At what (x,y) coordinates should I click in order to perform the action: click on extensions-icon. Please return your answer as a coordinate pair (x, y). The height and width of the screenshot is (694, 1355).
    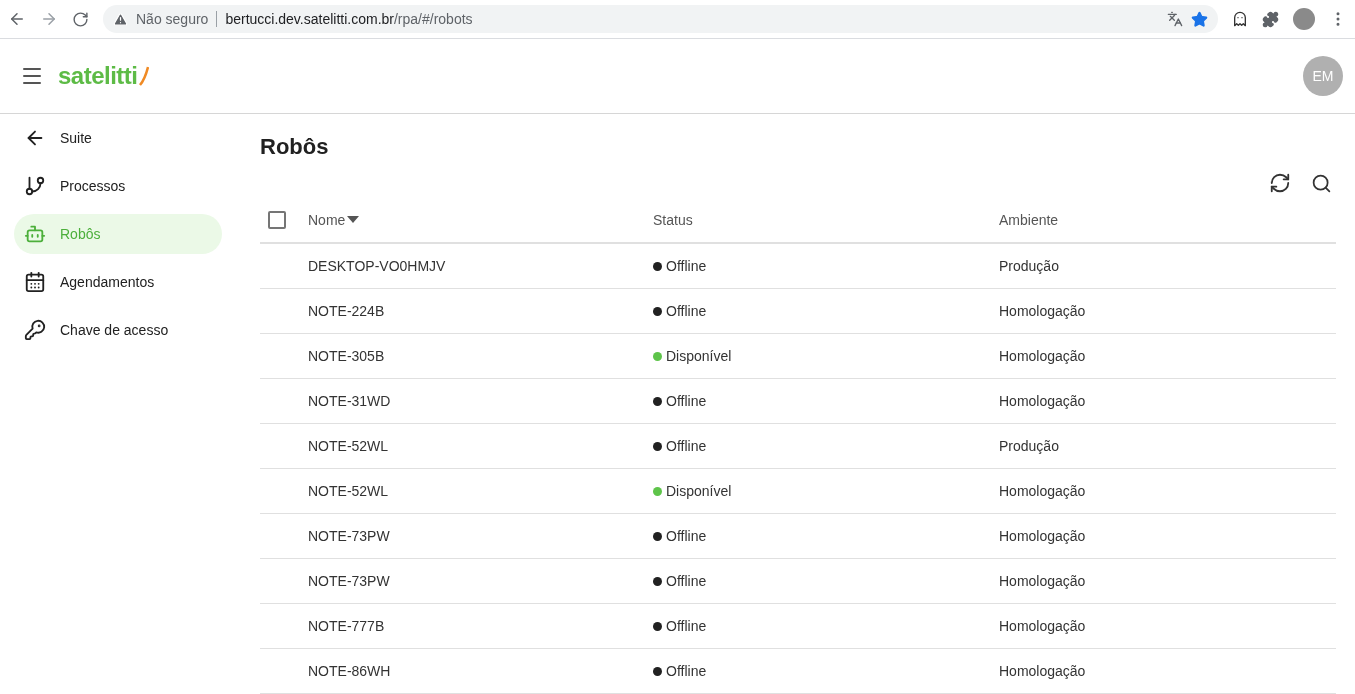
    Looking at the image, I should click on (1270, 19).